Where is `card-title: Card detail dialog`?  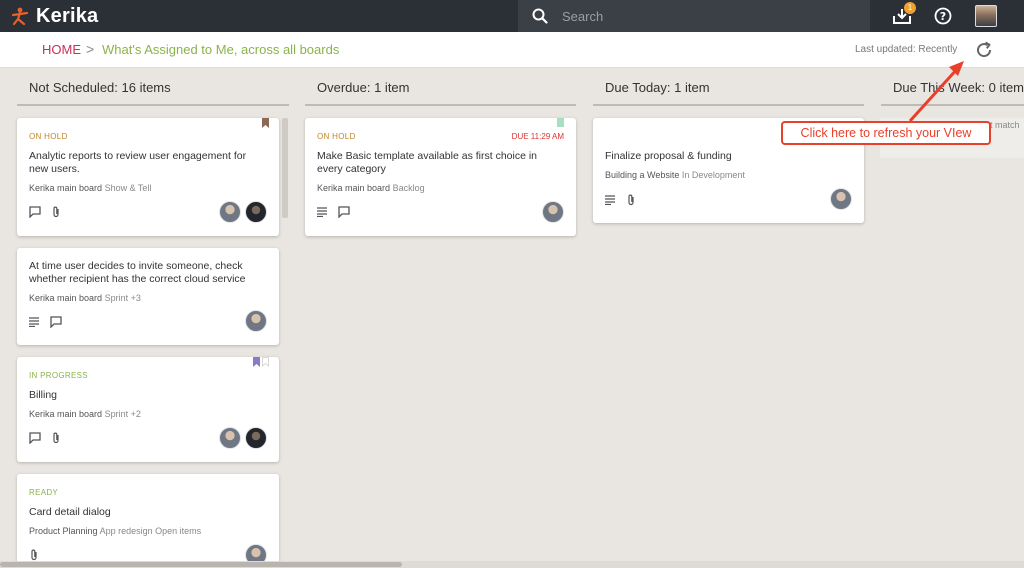 card-title: Card detail dialog is located at coordinates (70, 512).